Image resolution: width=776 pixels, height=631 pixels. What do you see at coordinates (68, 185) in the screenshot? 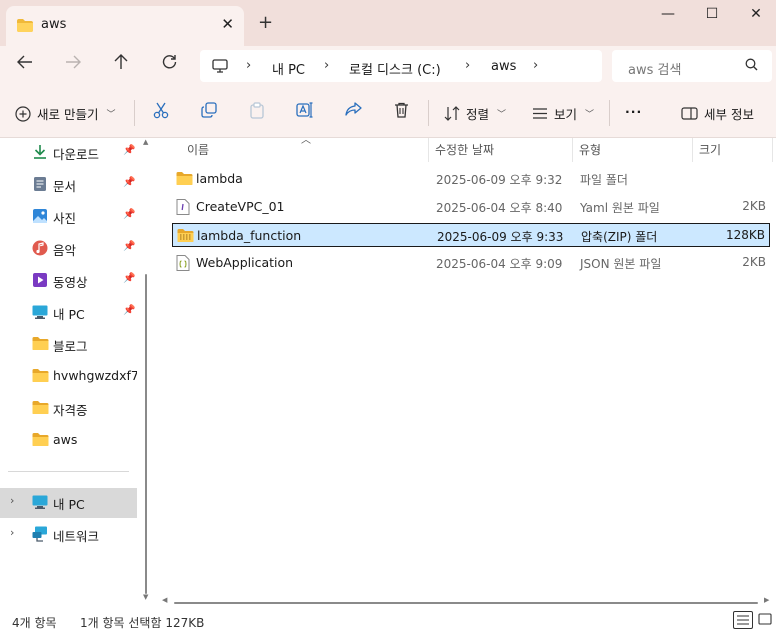
I see `sidebar-item-documents: 문서 📌` at bounding box center [68, 185].